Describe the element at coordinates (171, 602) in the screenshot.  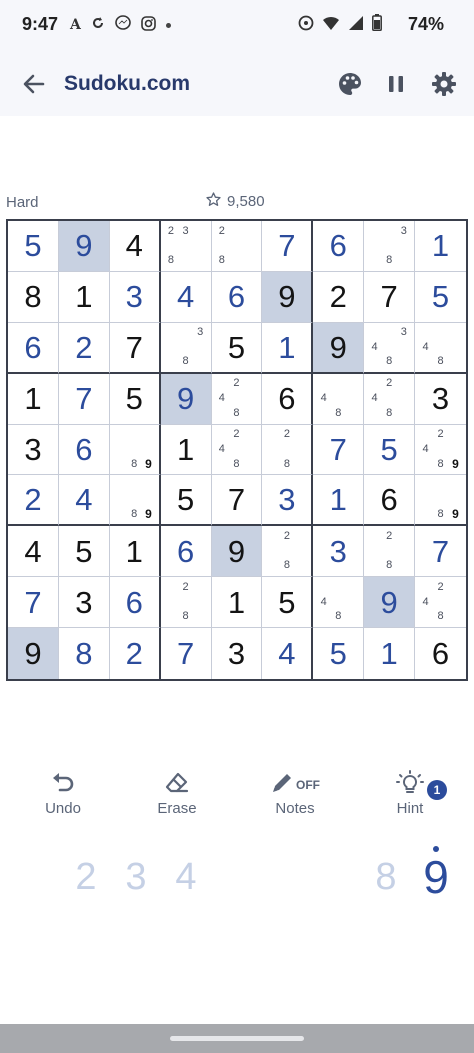
I see `note-digit` at that location.